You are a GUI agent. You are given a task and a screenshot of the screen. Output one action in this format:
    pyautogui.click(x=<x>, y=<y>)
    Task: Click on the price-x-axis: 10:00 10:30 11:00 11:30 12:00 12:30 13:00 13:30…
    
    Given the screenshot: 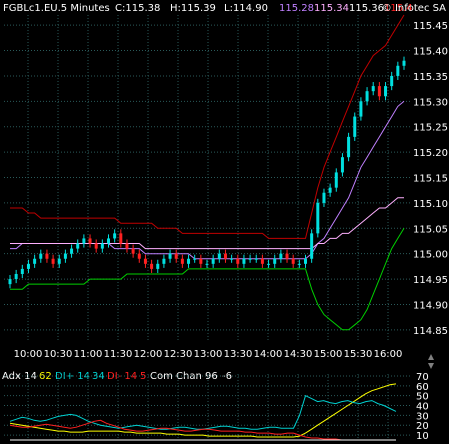 What is the action you would take?
    pyautogui.click(x=208, y=354)
    